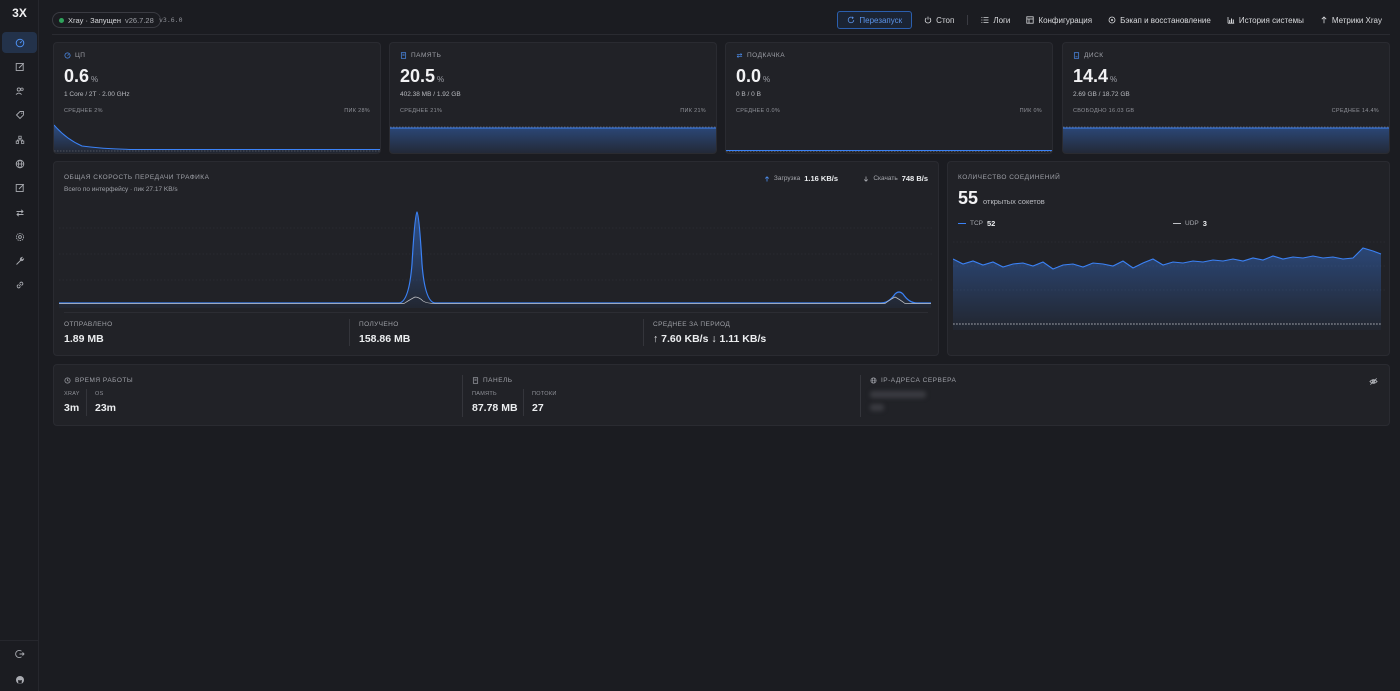 The width and height of the screenshot is (1400, 691). What do you see at coordinates (496, 259) in the screenshot?
I see `traffic-chart` at bounding box center [496, 259].